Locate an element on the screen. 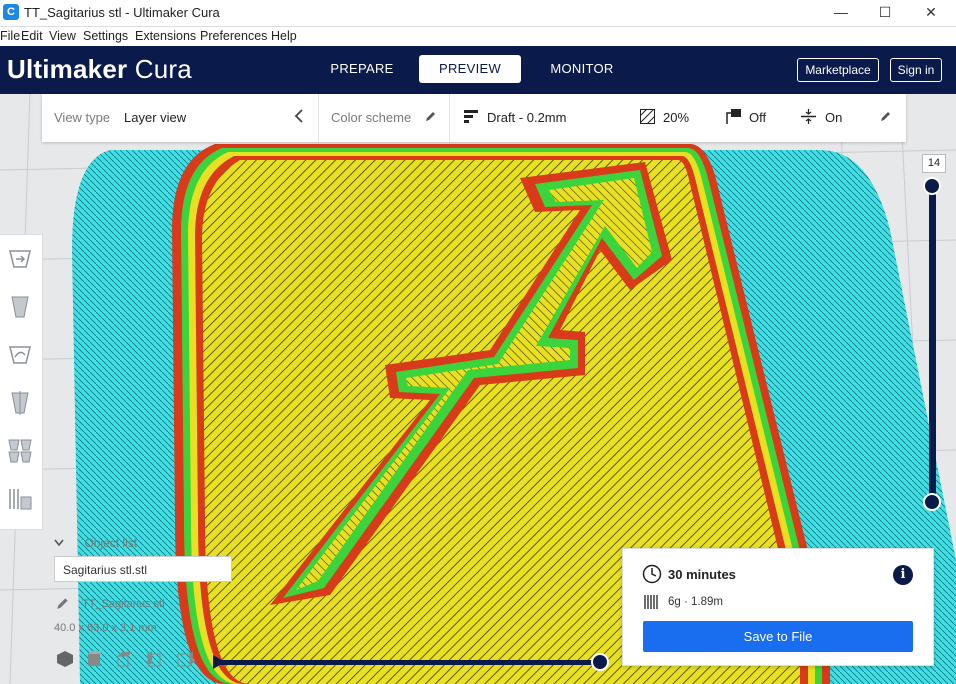  logo-brand: Ultimaker is located at coordinates (67, 69).